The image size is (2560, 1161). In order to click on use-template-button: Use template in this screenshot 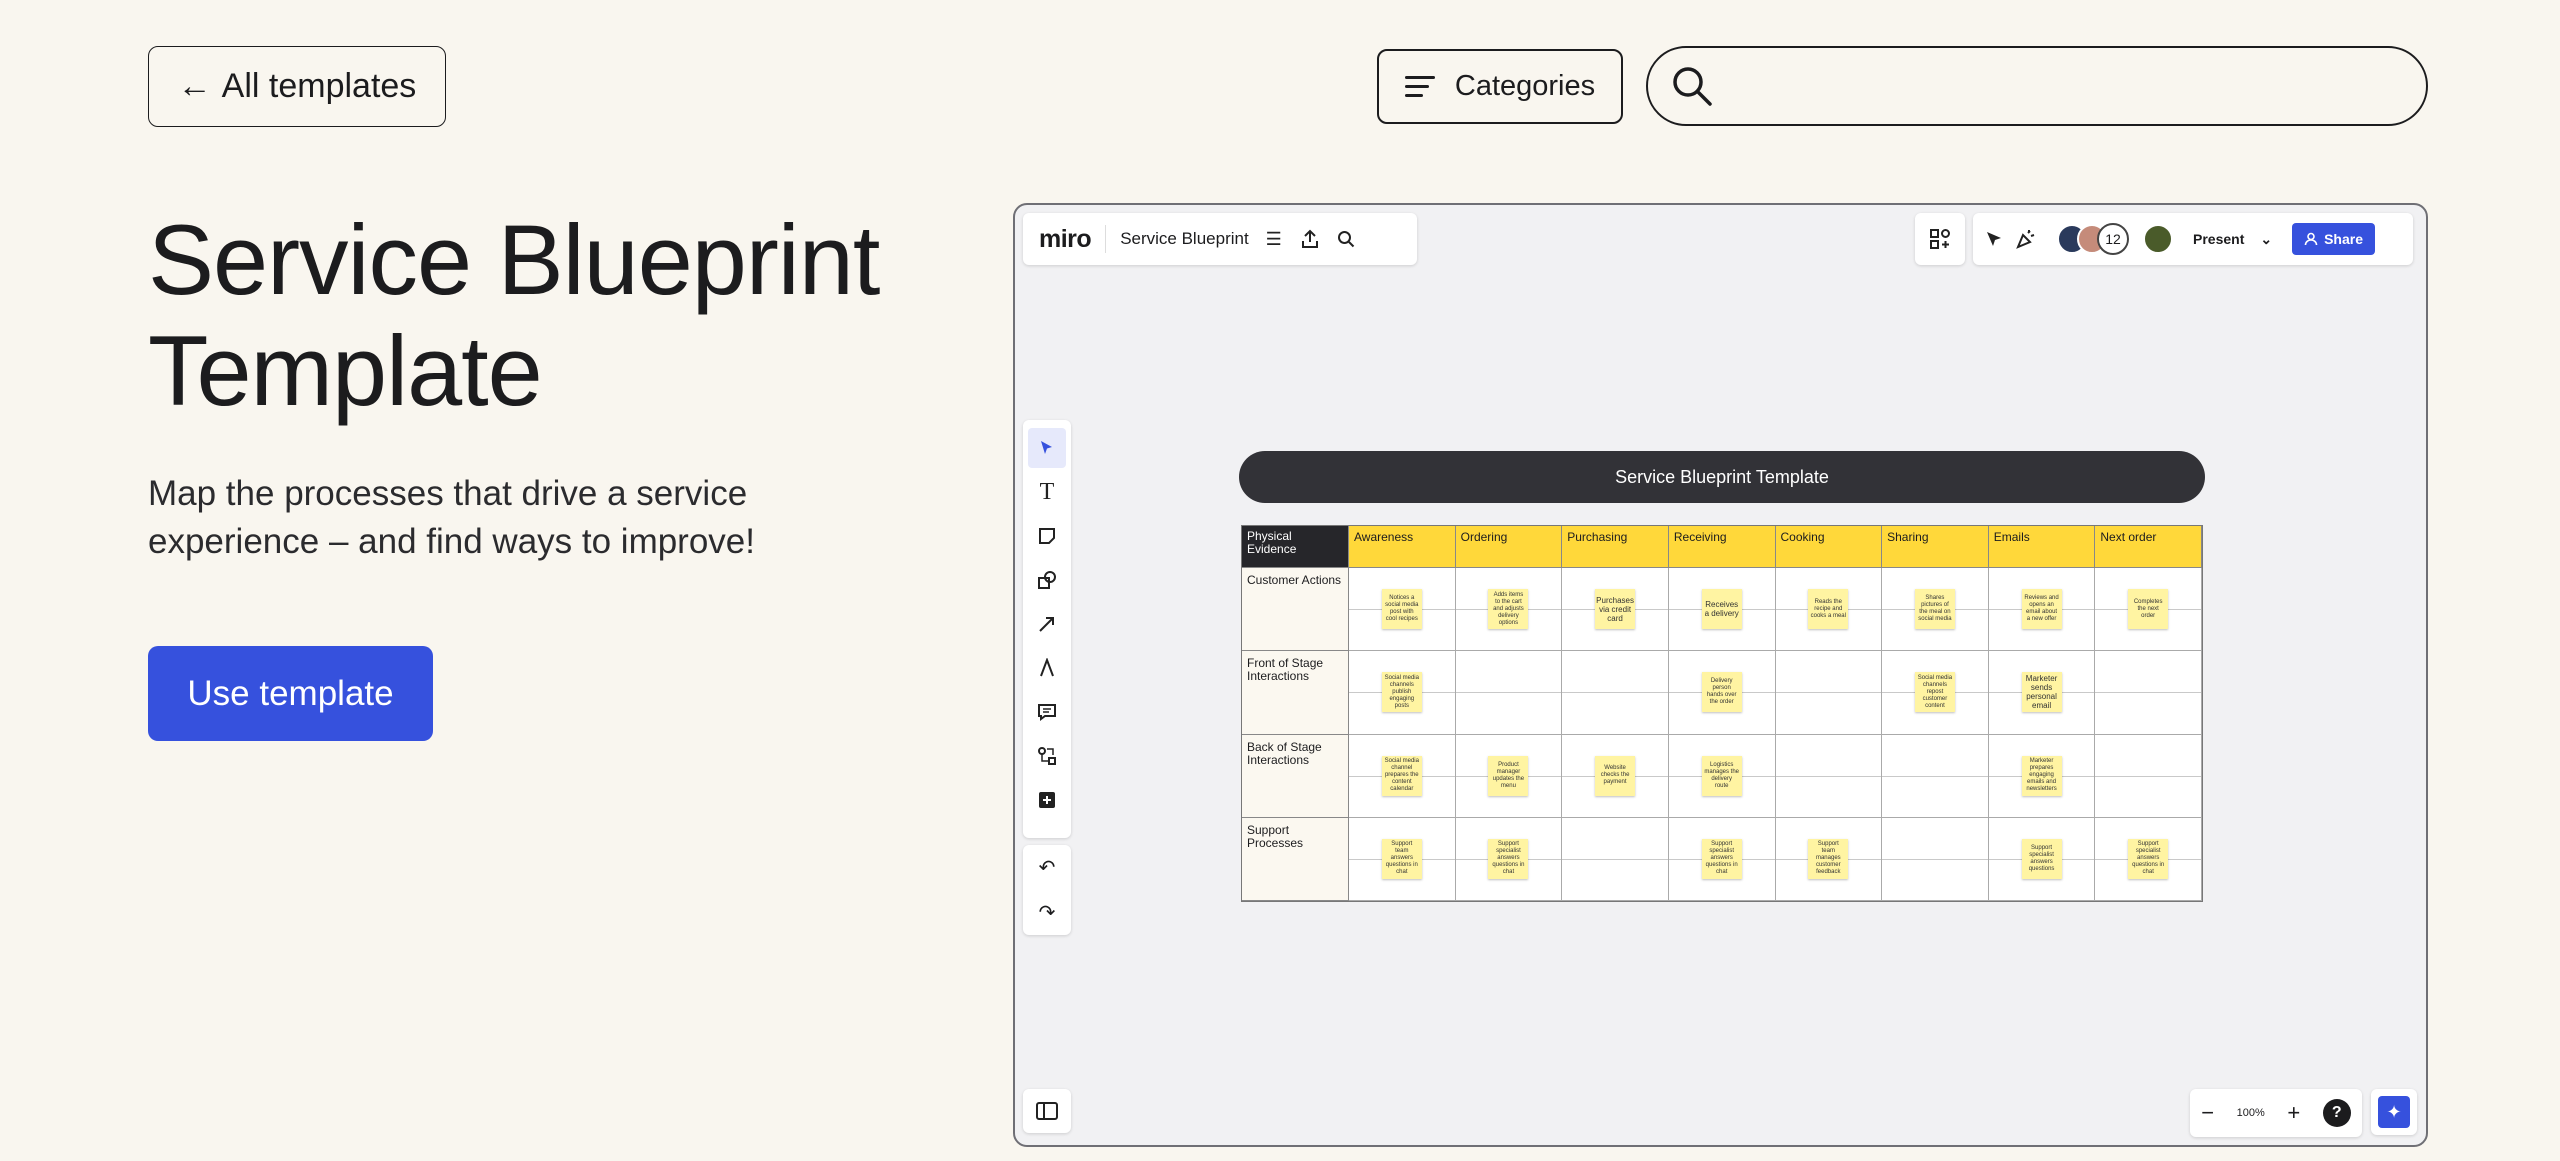, I will do `click(290, 693)`.